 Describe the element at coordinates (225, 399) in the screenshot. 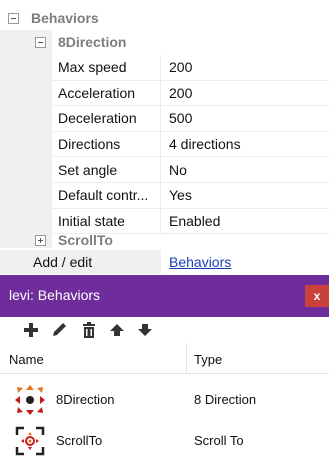

I see `behavior-type: 8 Direction` at that location.